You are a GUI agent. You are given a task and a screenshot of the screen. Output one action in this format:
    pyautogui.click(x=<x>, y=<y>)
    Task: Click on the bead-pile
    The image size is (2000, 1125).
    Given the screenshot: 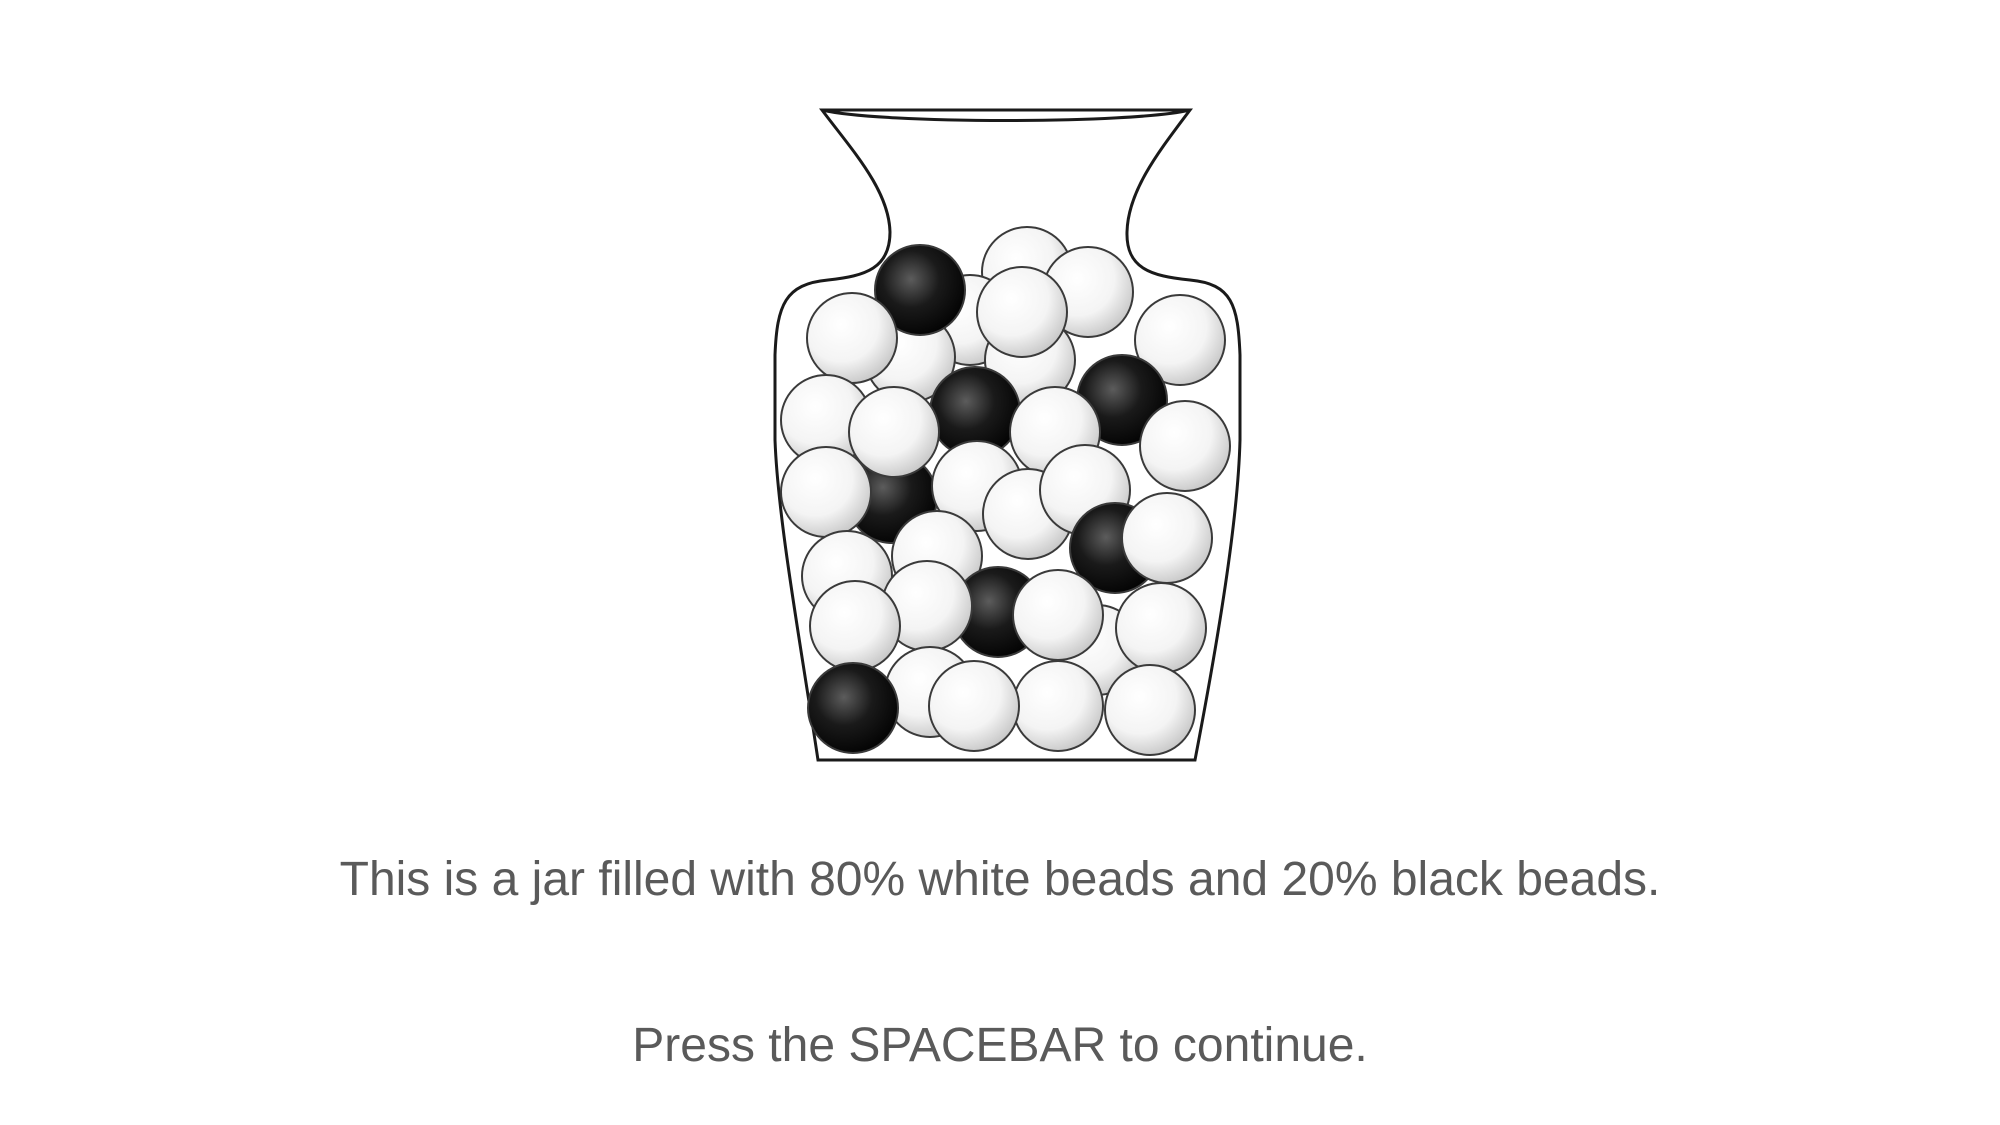 What is the action you would take?
    pyautogui.click(x=1005, y=491)
    